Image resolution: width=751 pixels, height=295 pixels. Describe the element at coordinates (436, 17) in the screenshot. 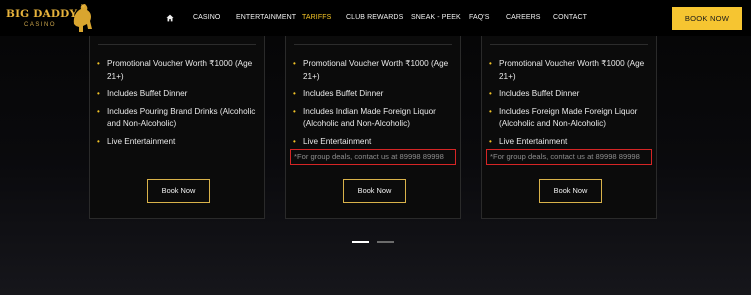

I see `nav-sneak-peek: SNEAK - PEEK` at that location.